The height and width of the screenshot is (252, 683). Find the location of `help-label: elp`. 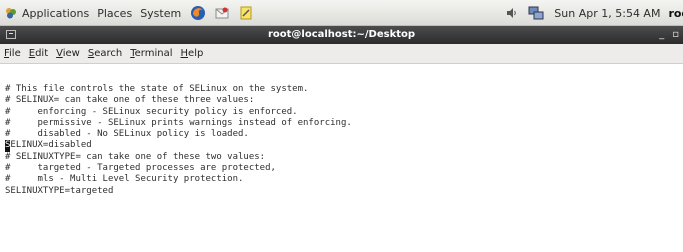

help-label: elp is located at coordinates (196, 53).